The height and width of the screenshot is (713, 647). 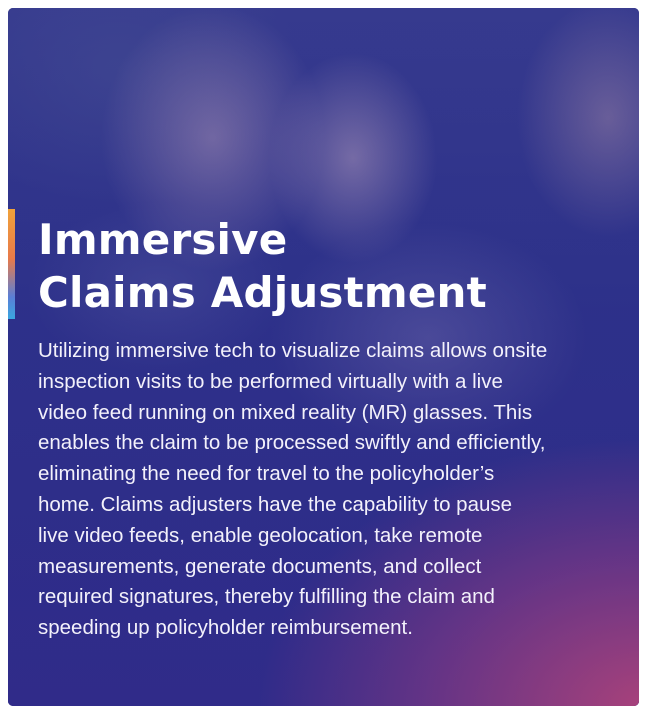 I want to click on description-line: speeding up policyholder reimbursement., so click(x=225, y=628).